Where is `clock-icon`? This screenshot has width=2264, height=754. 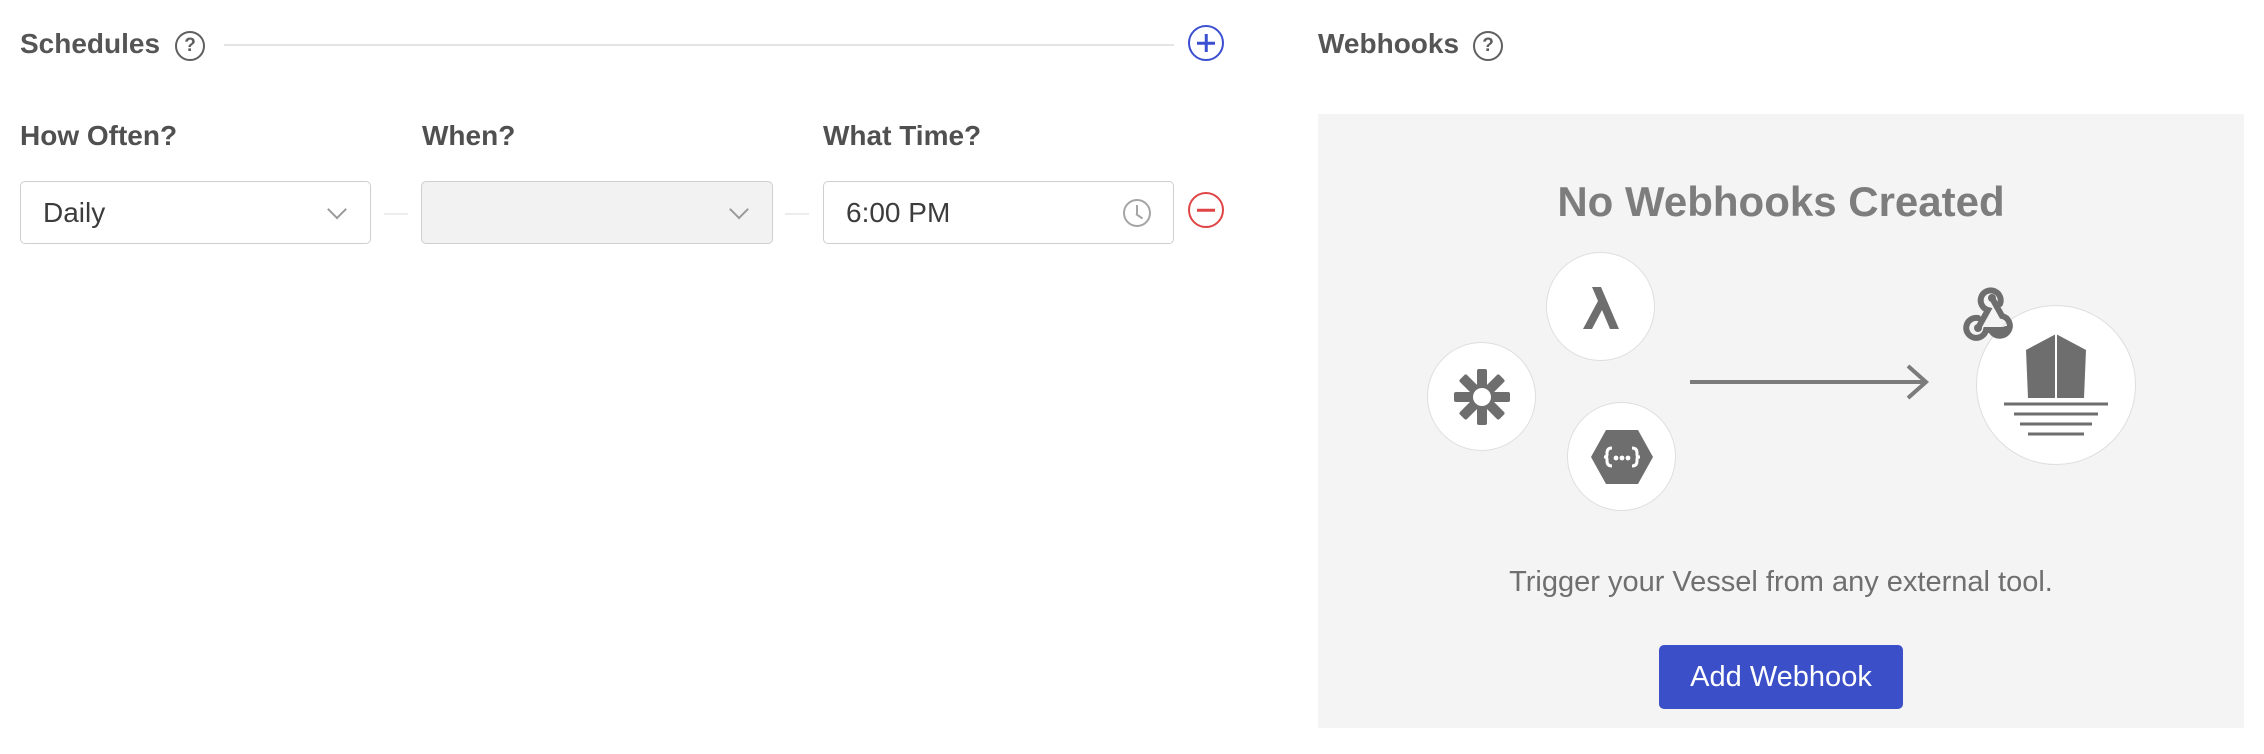
clock-icon is located at coordinates (1137, 212).